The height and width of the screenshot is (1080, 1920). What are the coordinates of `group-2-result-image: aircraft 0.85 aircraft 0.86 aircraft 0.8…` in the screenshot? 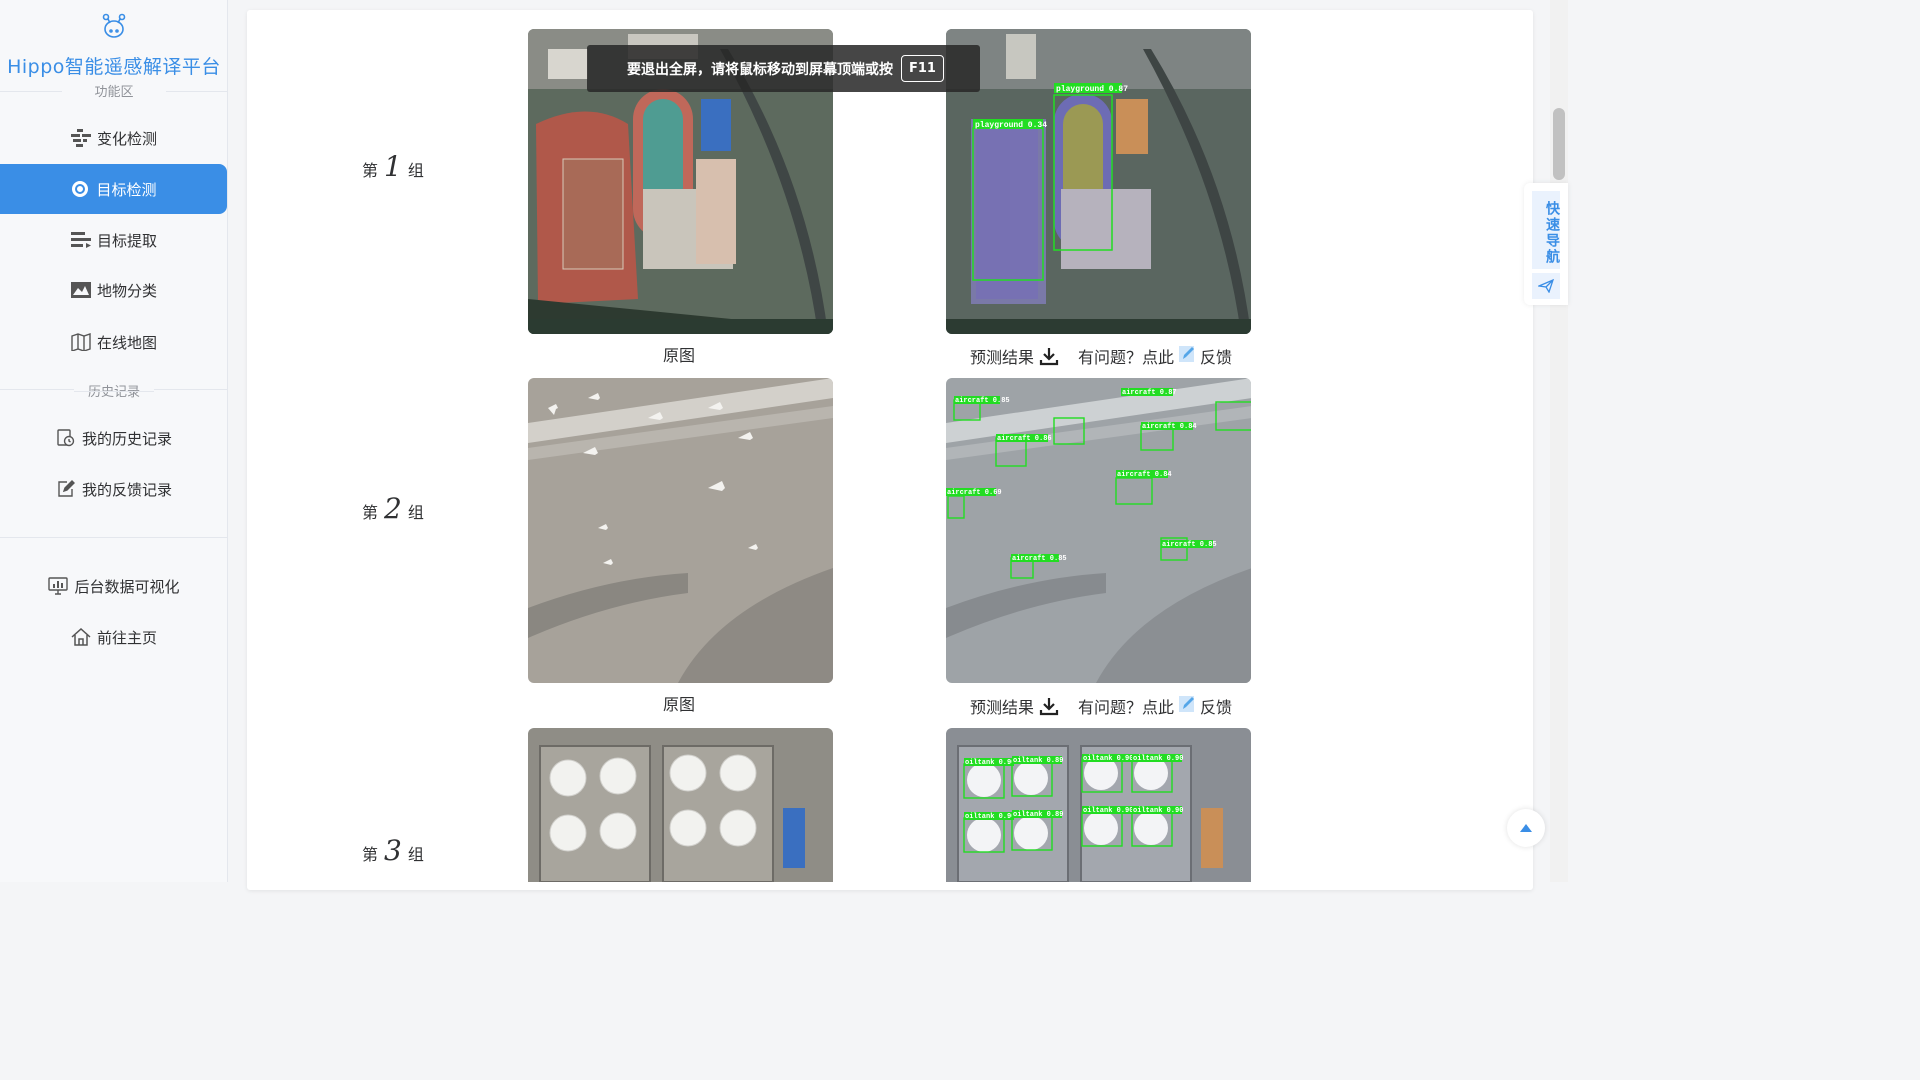 It's located at (1098, 530).